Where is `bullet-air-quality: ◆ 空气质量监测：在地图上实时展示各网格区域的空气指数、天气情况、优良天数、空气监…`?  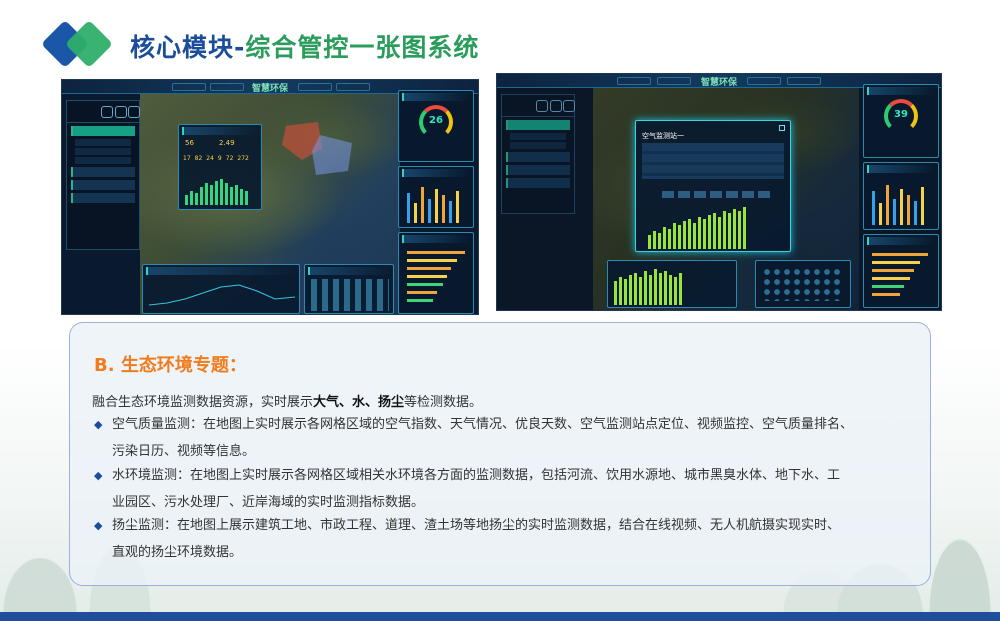 bullet-air-quality: ◆ 空气质量监测：在地图上实时展示各网格区域的空气指数、天气情况、优良天数、空气监… is located at coordinates (504, 438).